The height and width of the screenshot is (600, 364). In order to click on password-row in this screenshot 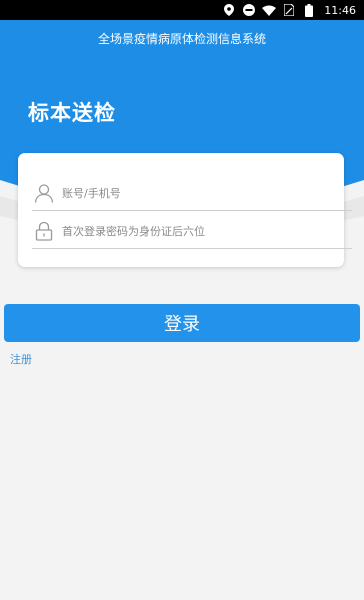, I will do `click(193, 231)`.